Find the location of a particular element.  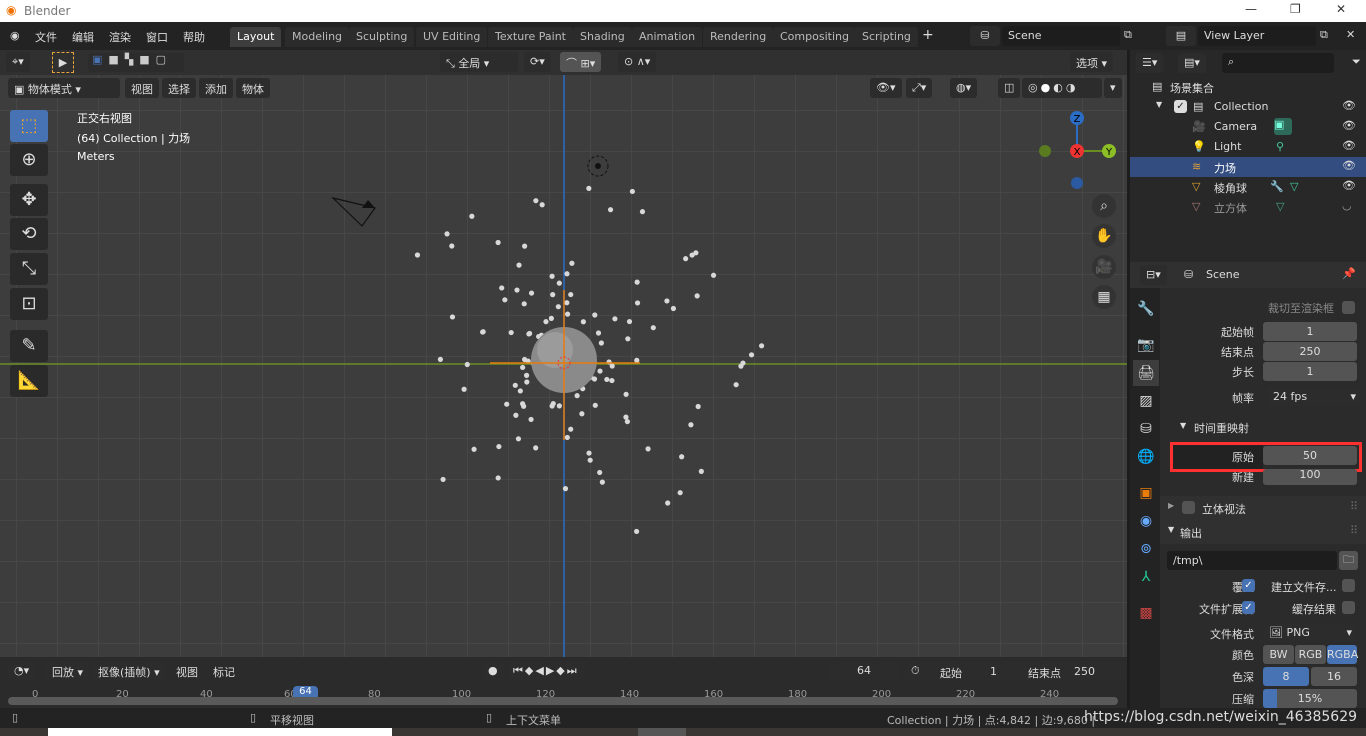

new-scene-icon: ⧉ is located at coordinates (1128, 35).